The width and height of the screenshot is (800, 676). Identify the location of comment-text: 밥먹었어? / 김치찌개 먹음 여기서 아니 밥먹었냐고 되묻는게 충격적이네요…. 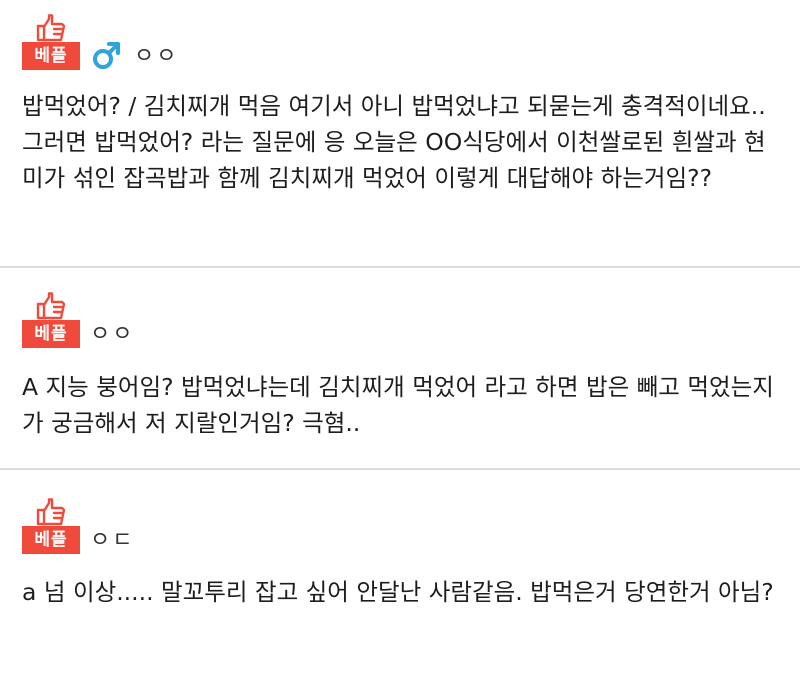
(394, 142).